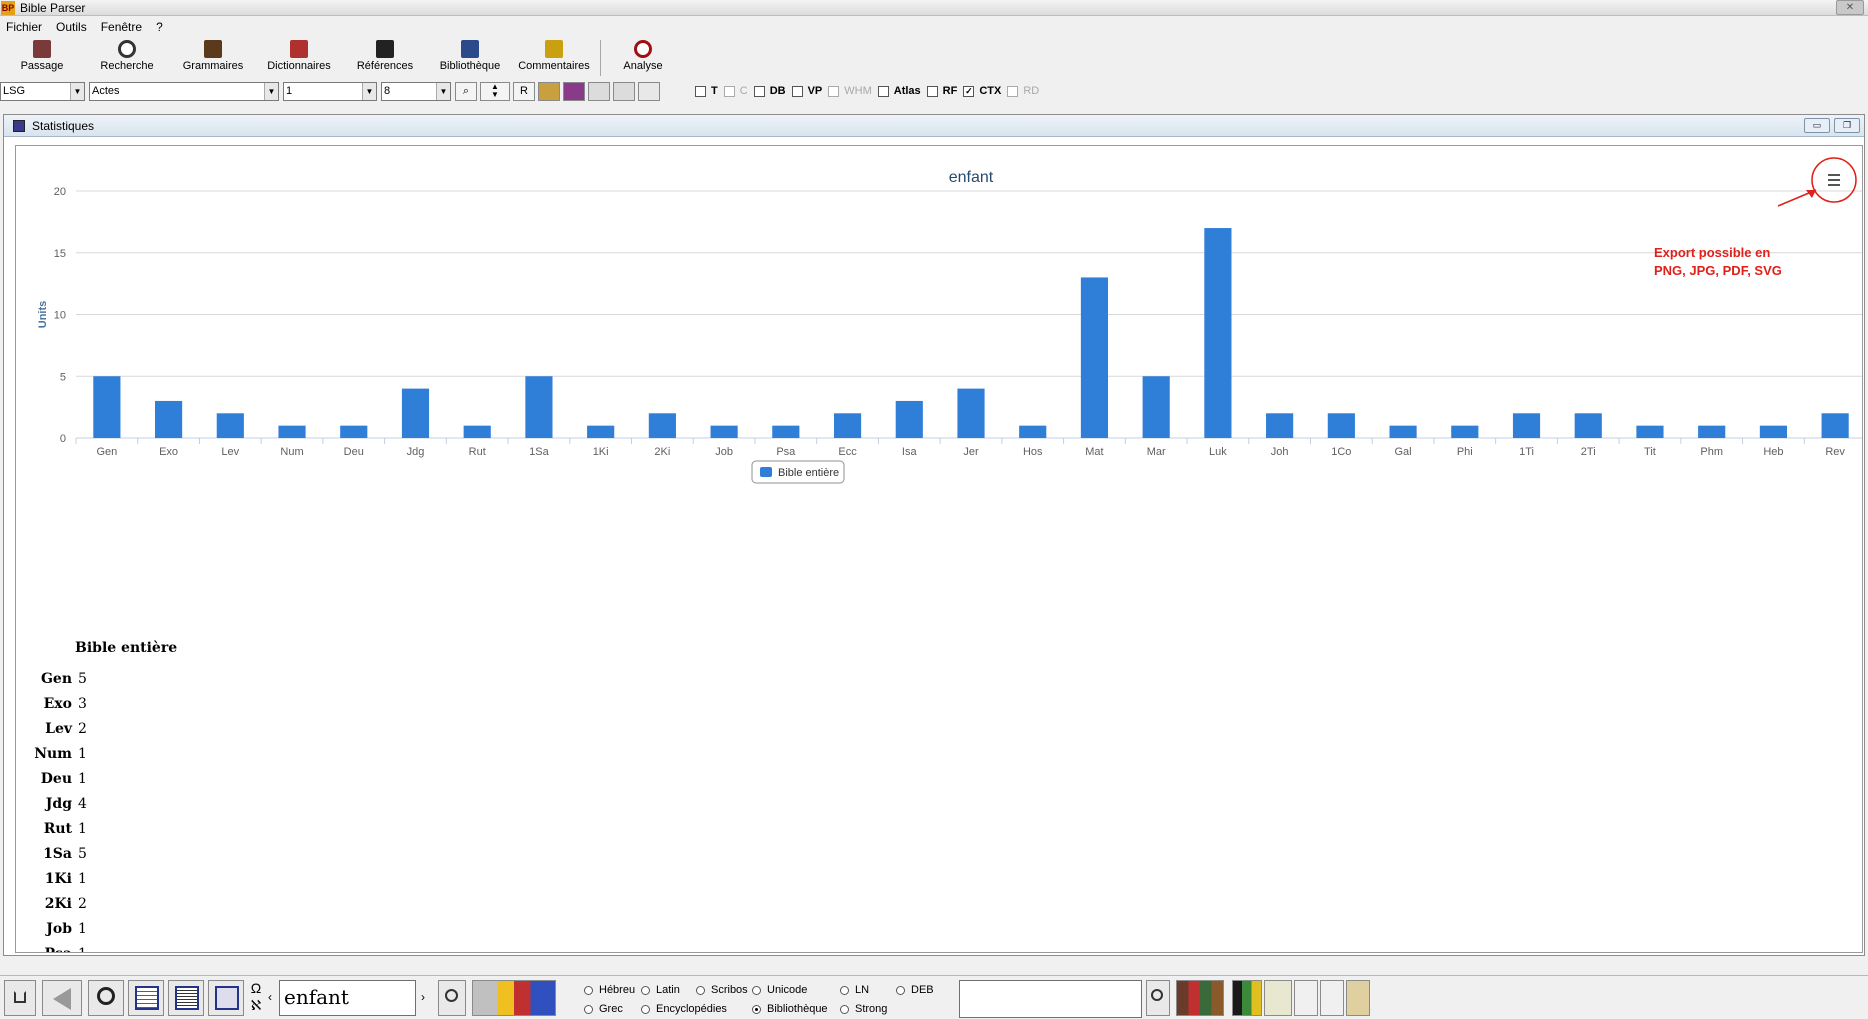  Describe the element at coordinates (121, 27) in the screenshot. I see `menu-fenetre: Fenêtre` at that location.